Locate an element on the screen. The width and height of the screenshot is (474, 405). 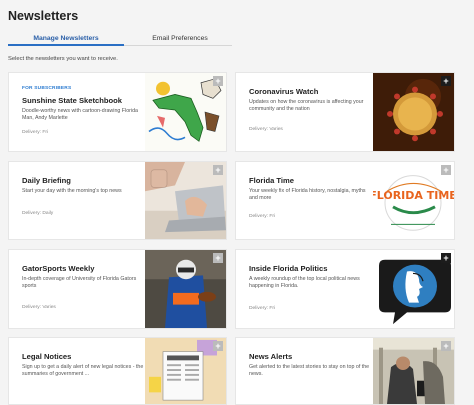
newsletter-title: Daily Briefing is located at coordinates (46, 180).